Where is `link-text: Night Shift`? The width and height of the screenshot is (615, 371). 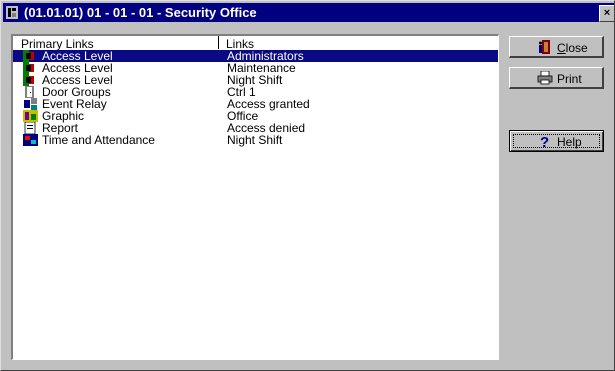 link-text: Night Shift is located at coordinates (255, 140).